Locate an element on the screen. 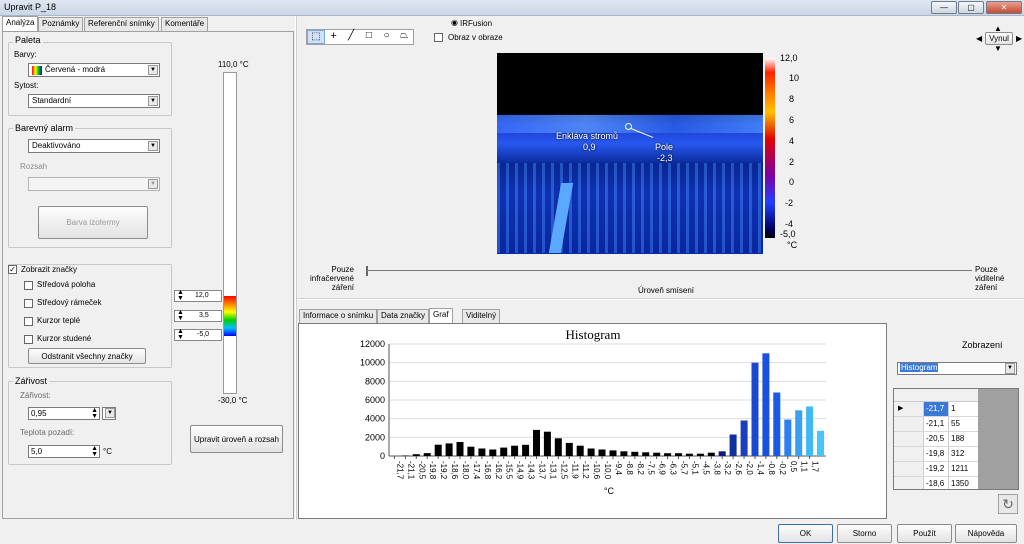 This screenshot has height=544, width=1024. background-temp-input: 5,0 ▲ ▼ is located at coordinates (64, 451).